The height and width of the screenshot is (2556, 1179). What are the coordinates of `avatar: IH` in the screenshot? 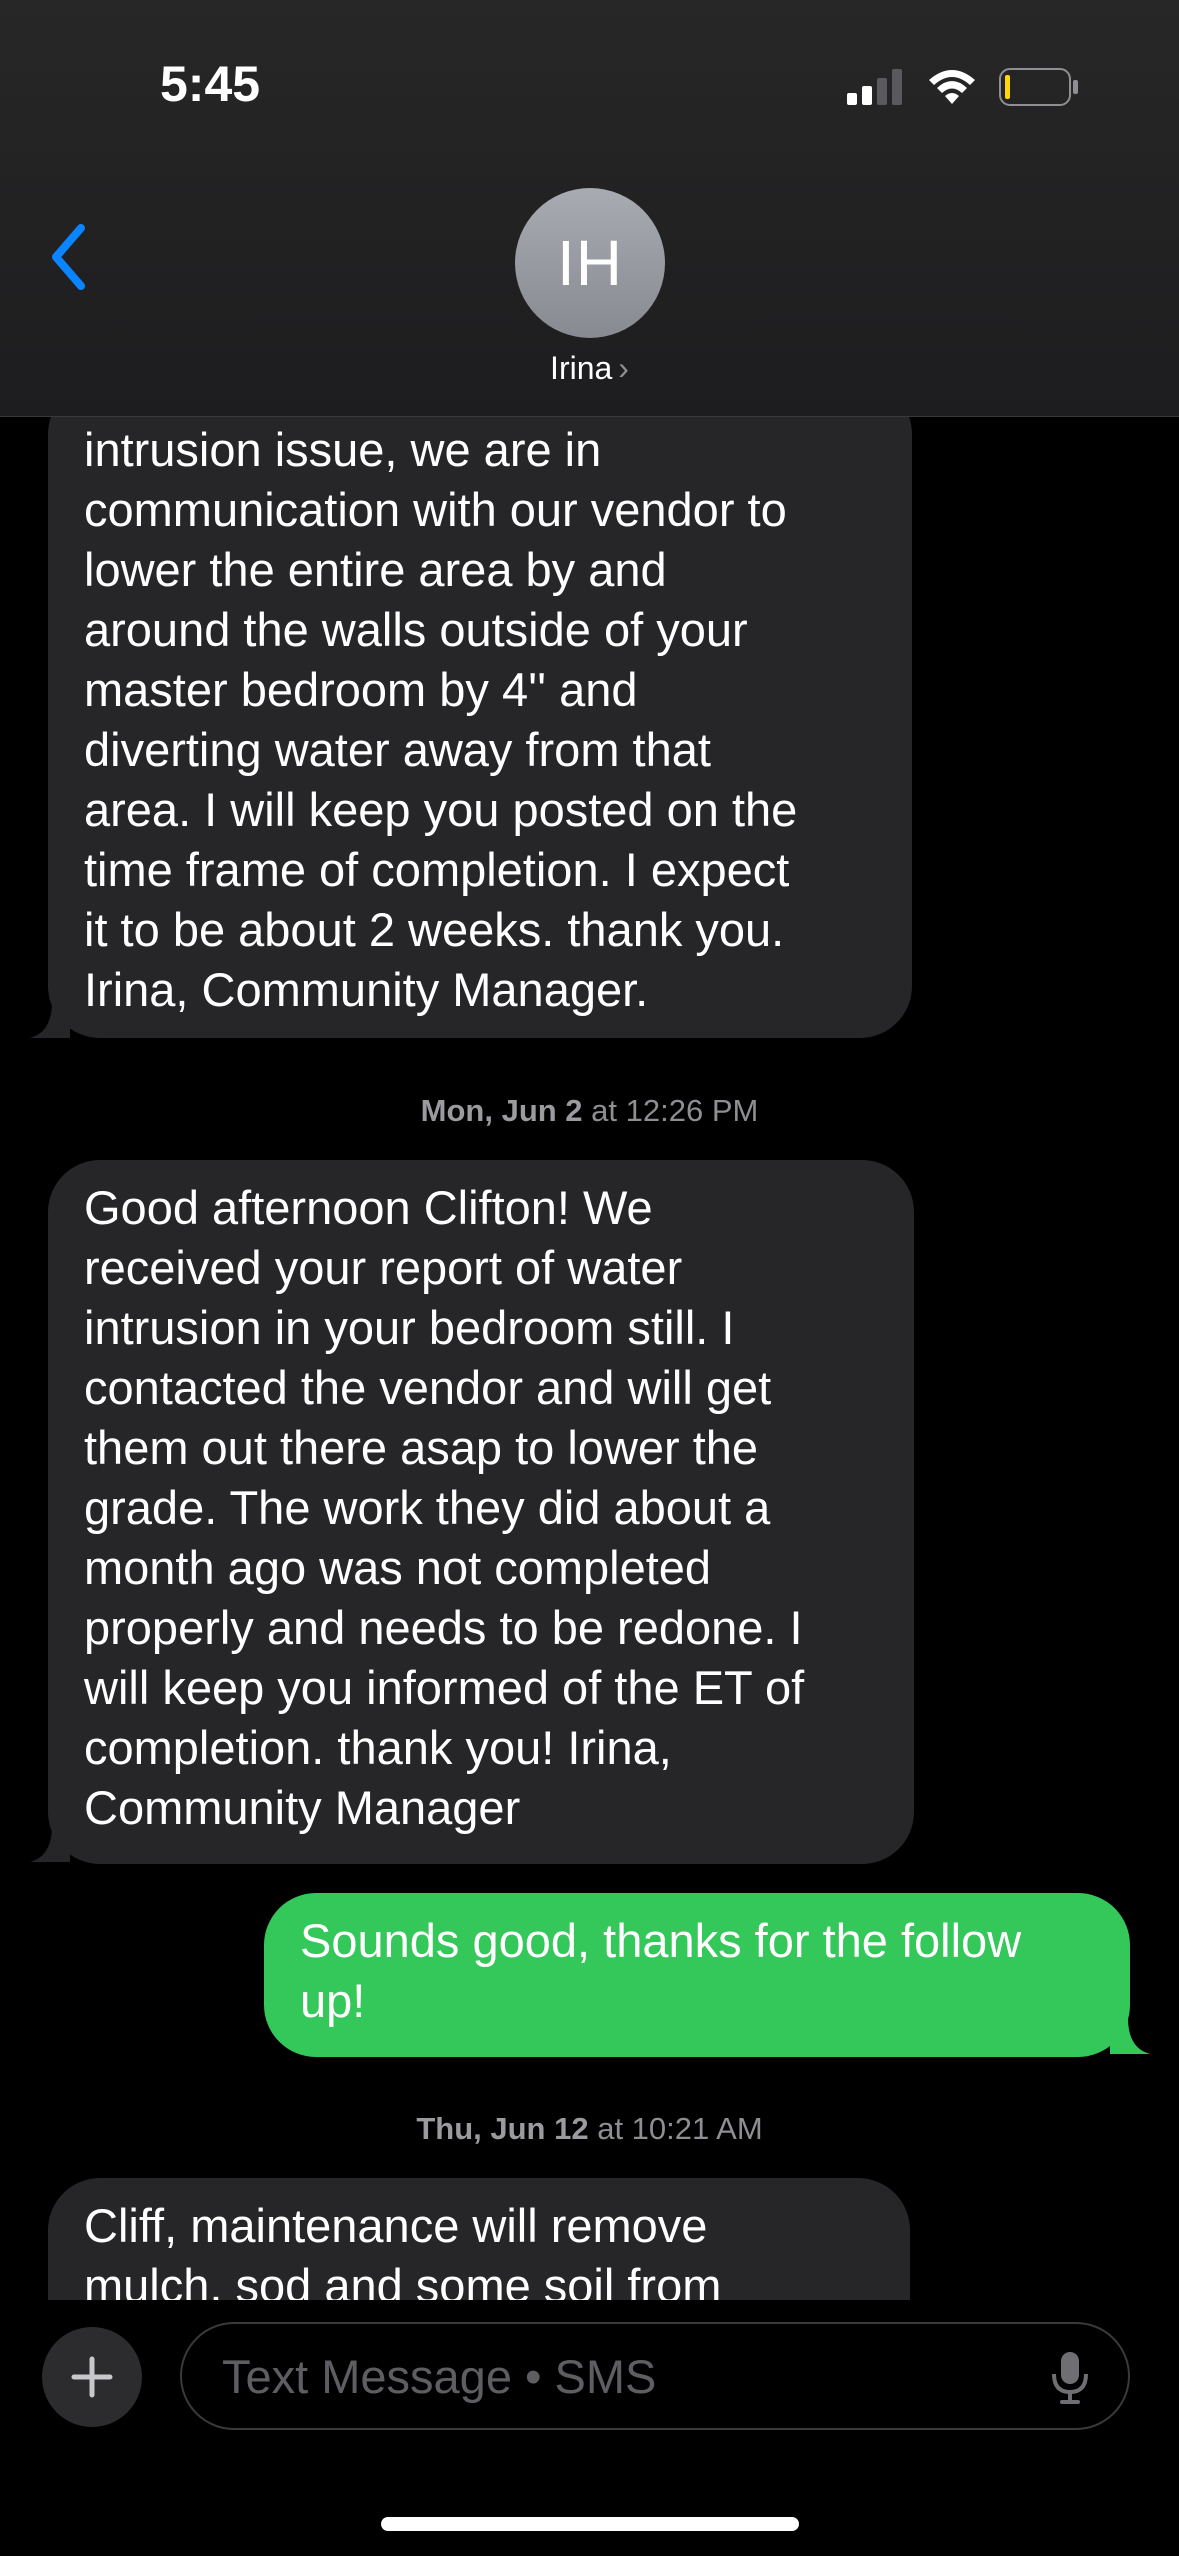 It's located at (590, 263).